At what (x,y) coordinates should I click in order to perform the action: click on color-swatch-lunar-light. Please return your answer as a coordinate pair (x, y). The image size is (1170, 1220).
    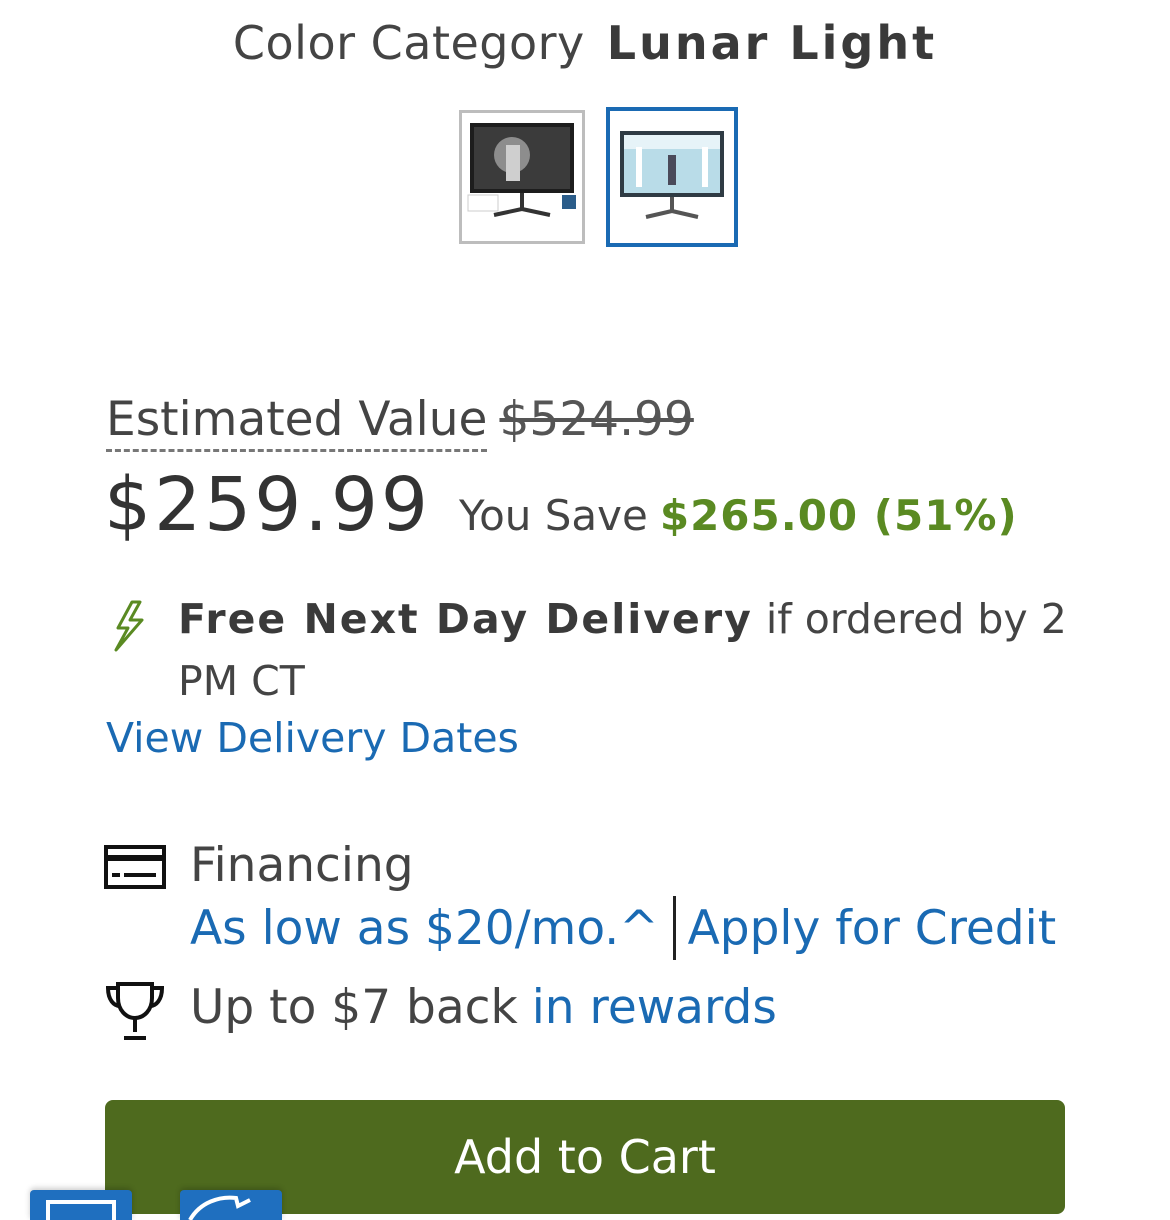
    Looking at the image, I should click on (672, 177).